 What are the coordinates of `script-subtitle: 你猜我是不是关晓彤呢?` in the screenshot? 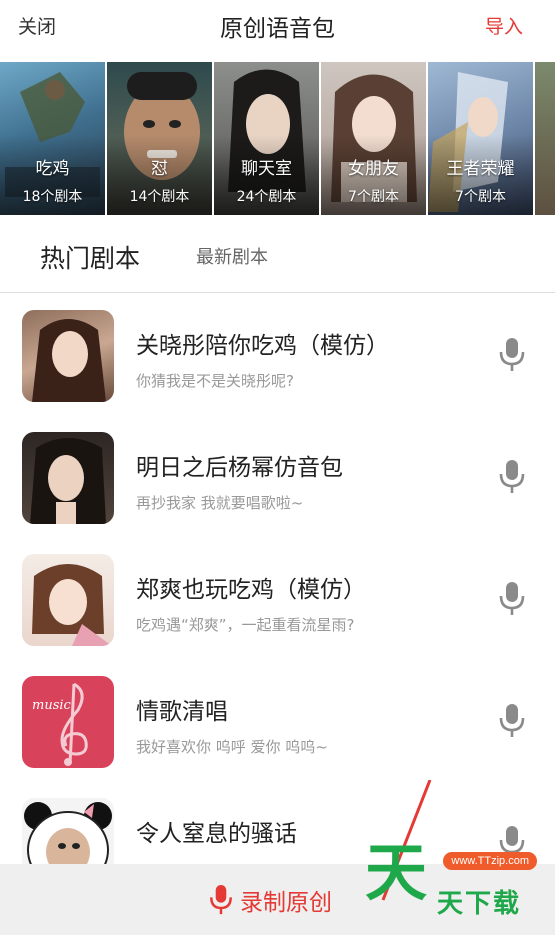 It's located at (215, 381).